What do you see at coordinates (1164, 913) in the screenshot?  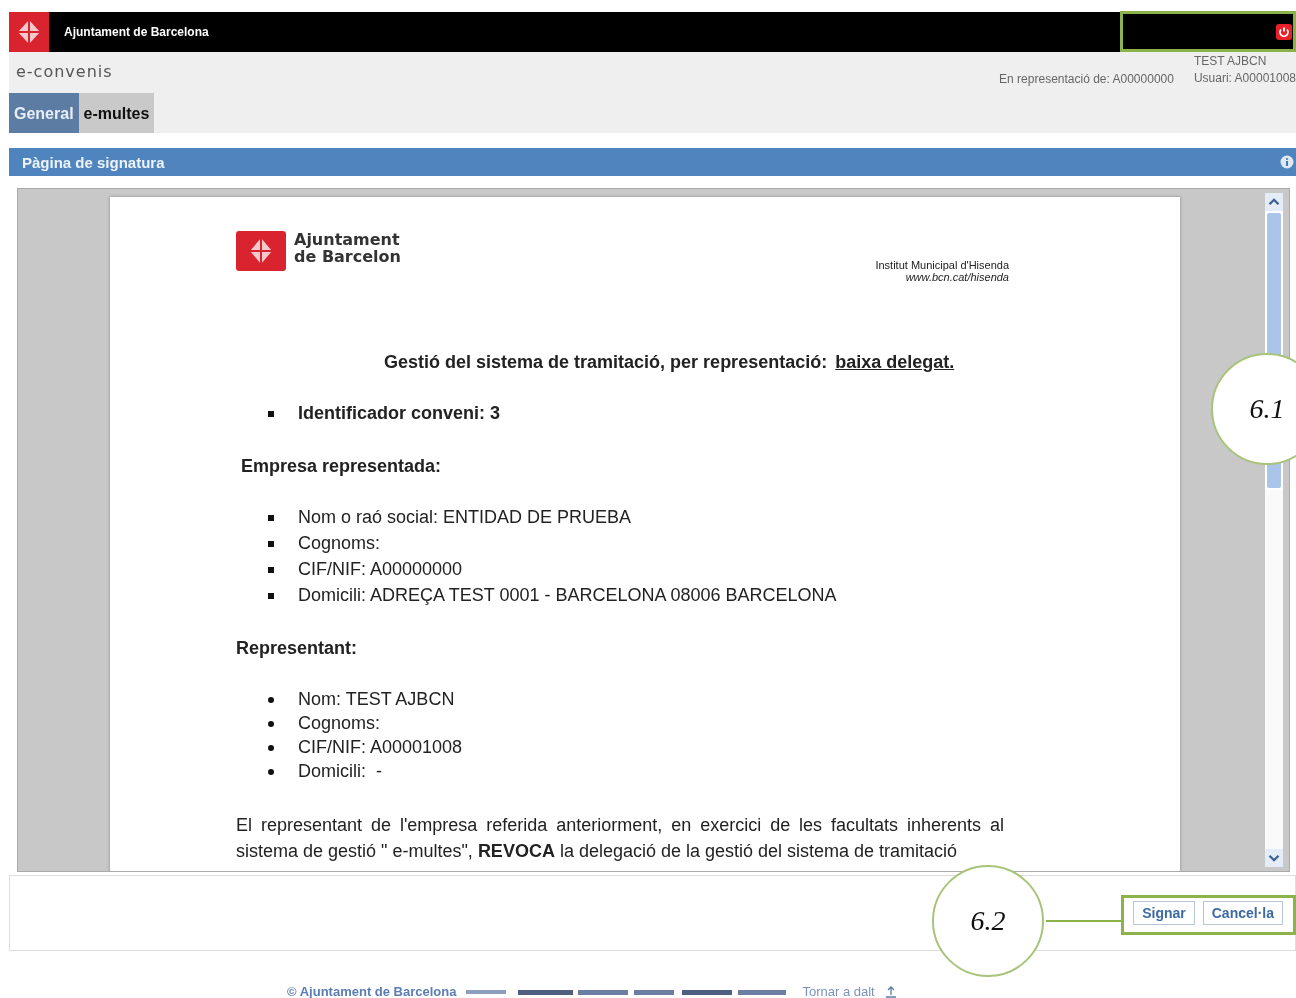 I see `action-button: Signar` at bounding box center [1164, 913].